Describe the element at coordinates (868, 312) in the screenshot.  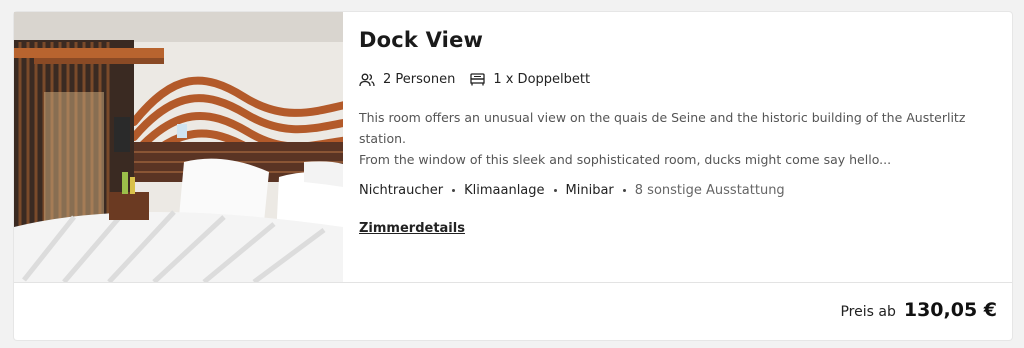
I see `price-from-label: Preis ab` at that location.